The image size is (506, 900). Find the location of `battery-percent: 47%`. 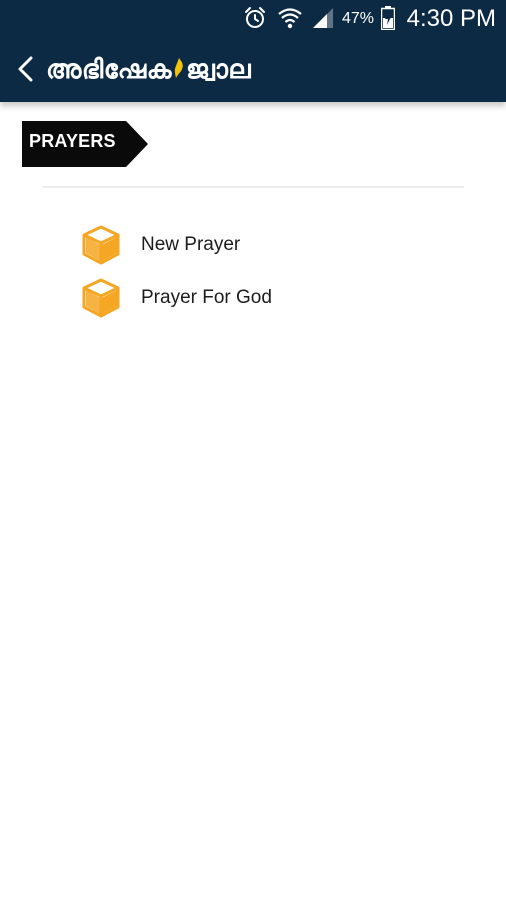

battery-percent: 47% is located at coordinates (358, 18).